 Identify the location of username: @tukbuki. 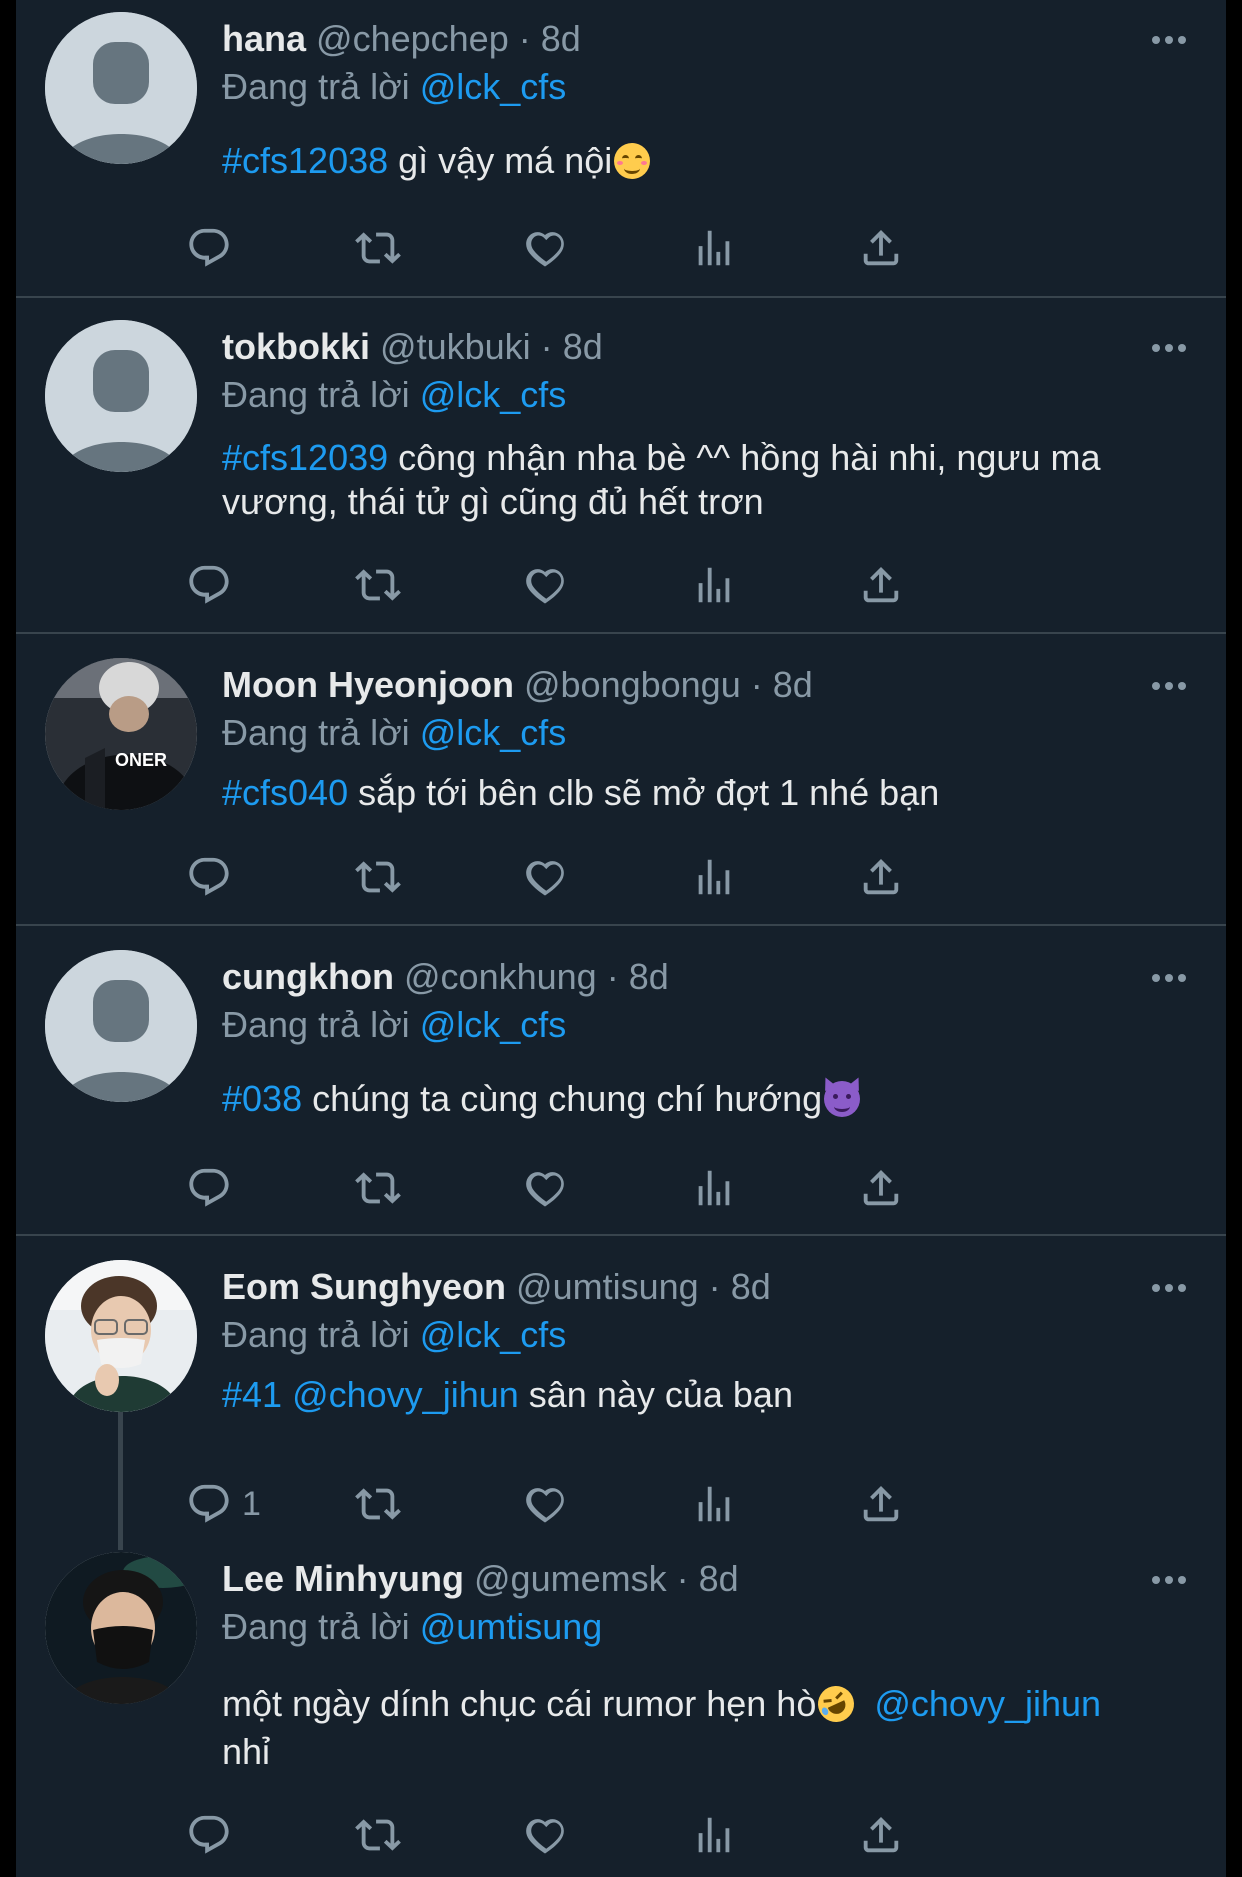
(455, 346).